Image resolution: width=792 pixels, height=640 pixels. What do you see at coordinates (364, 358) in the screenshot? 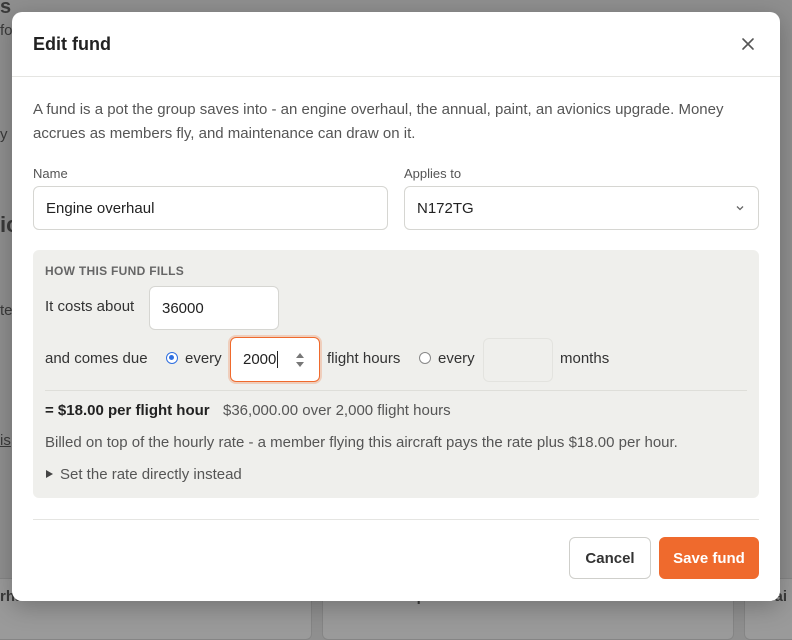
I see `hours-unit-label: flight hours` at bounding box center [364, 358].